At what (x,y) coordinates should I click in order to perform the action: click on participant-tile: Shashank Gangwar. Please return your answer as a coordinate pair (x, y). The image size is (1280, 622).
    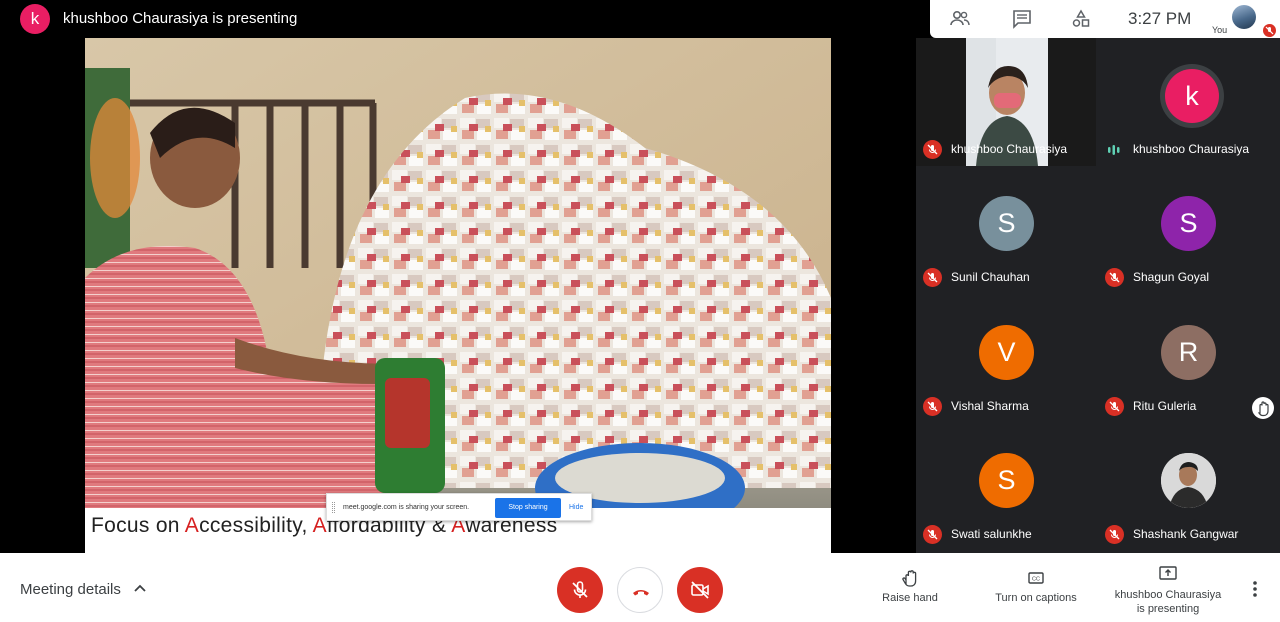
    Looking at the image, I should click on (1188, 487).